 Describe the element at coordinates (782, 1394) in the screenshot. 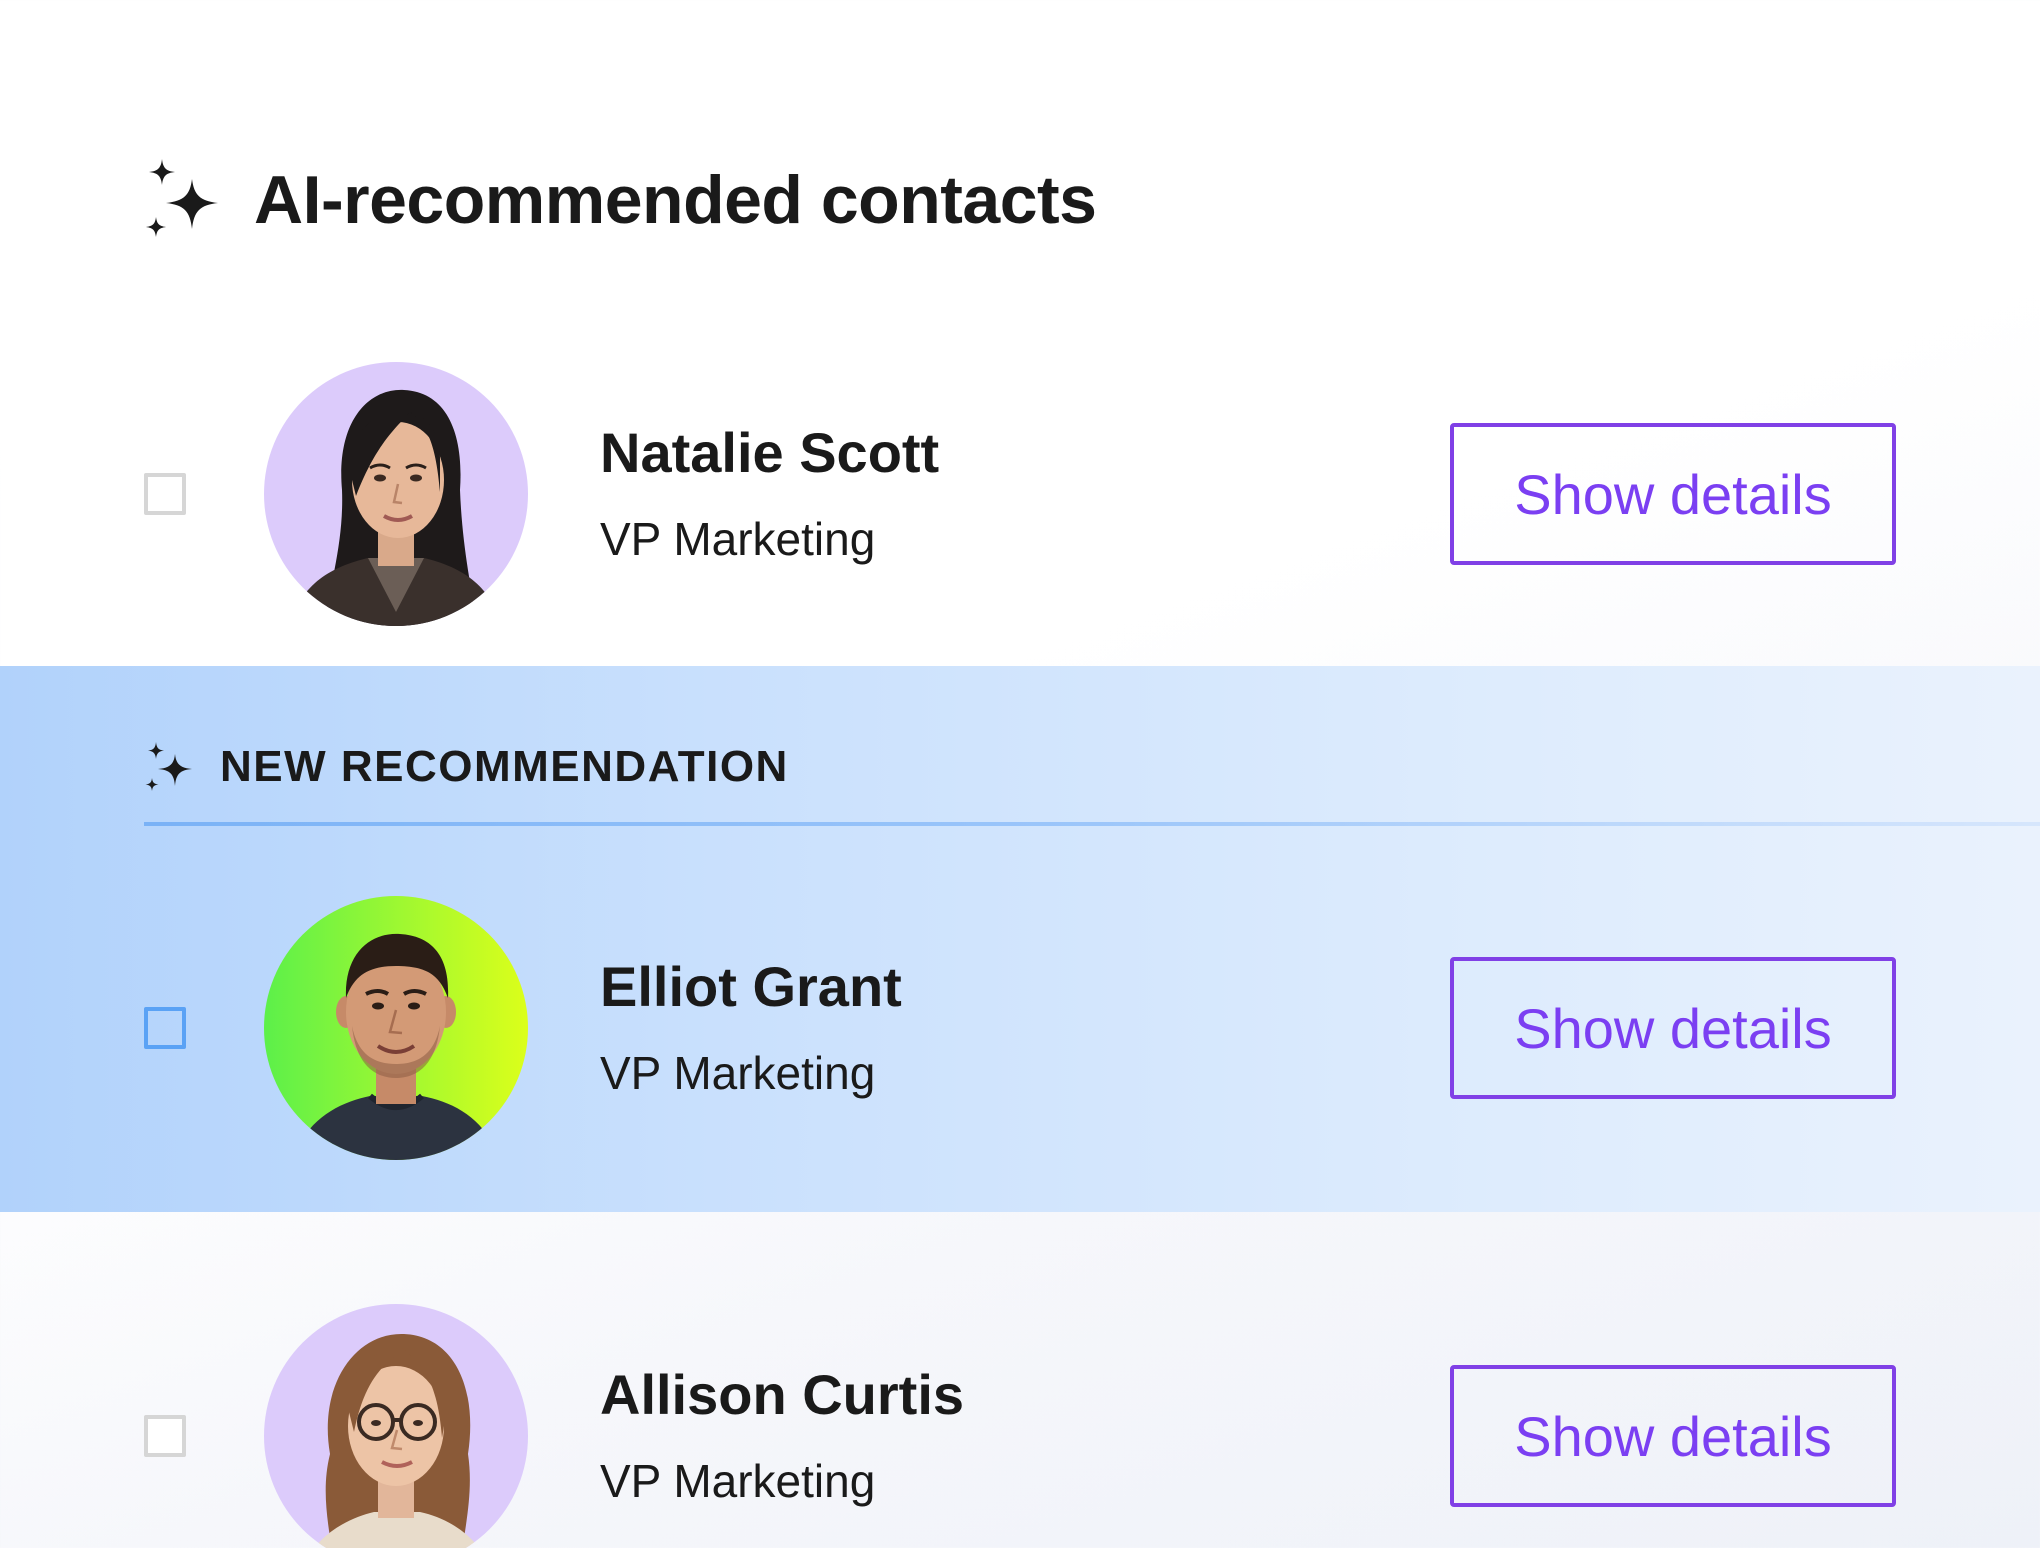

I see `contact-name: Allison Curtis` at that location.